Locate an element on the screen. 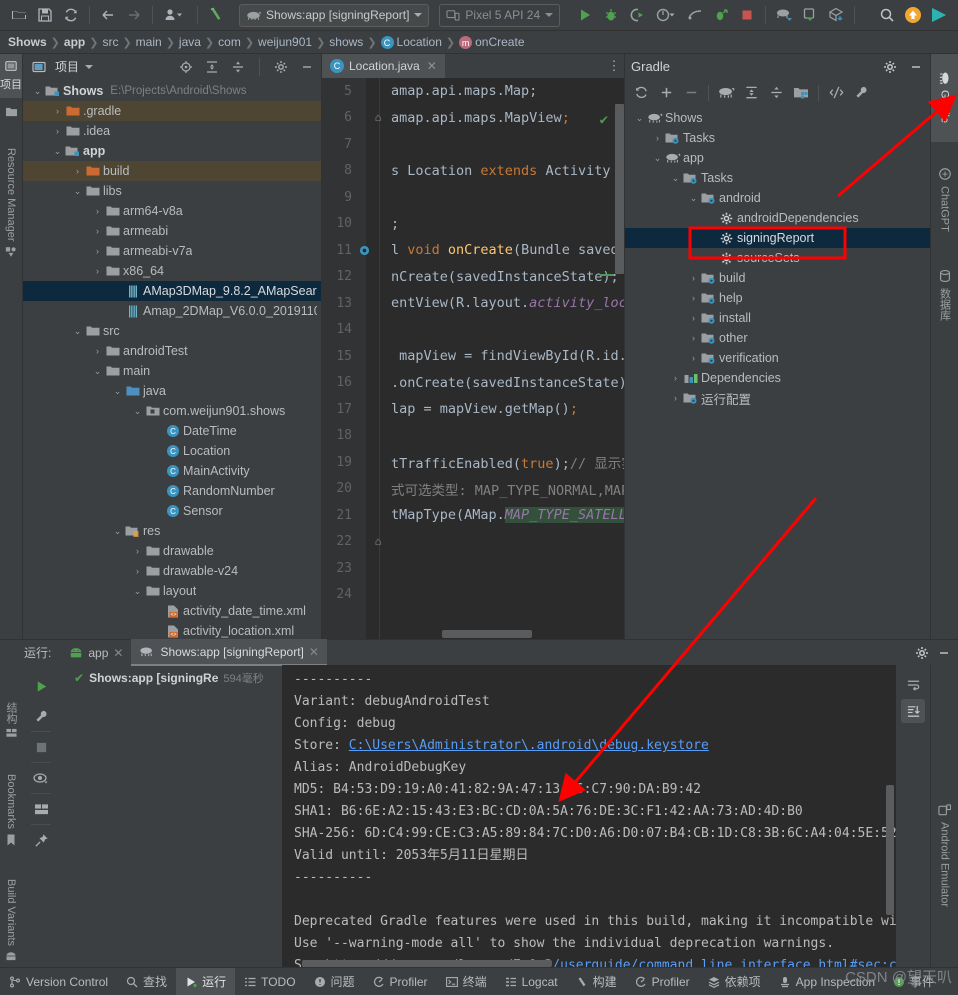 Image resolution: width=958 pixels, height=995 pixels. status-bar-item-运行: 运行 is located at coordinates (206, 981).